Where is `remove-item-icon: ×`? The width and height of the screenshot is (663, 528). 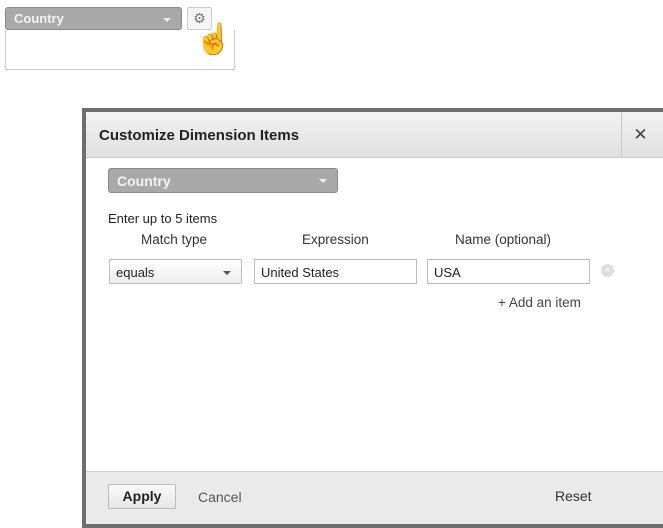
remove-item-icon: × is located at coordinates (607, 270).